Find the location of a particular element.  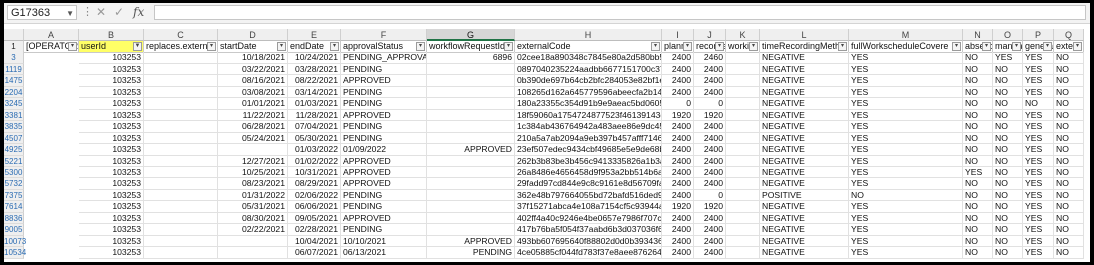

table-cell: 1c384ab436764942a483aee86e9dc45a is located at coordinates (588, 127).